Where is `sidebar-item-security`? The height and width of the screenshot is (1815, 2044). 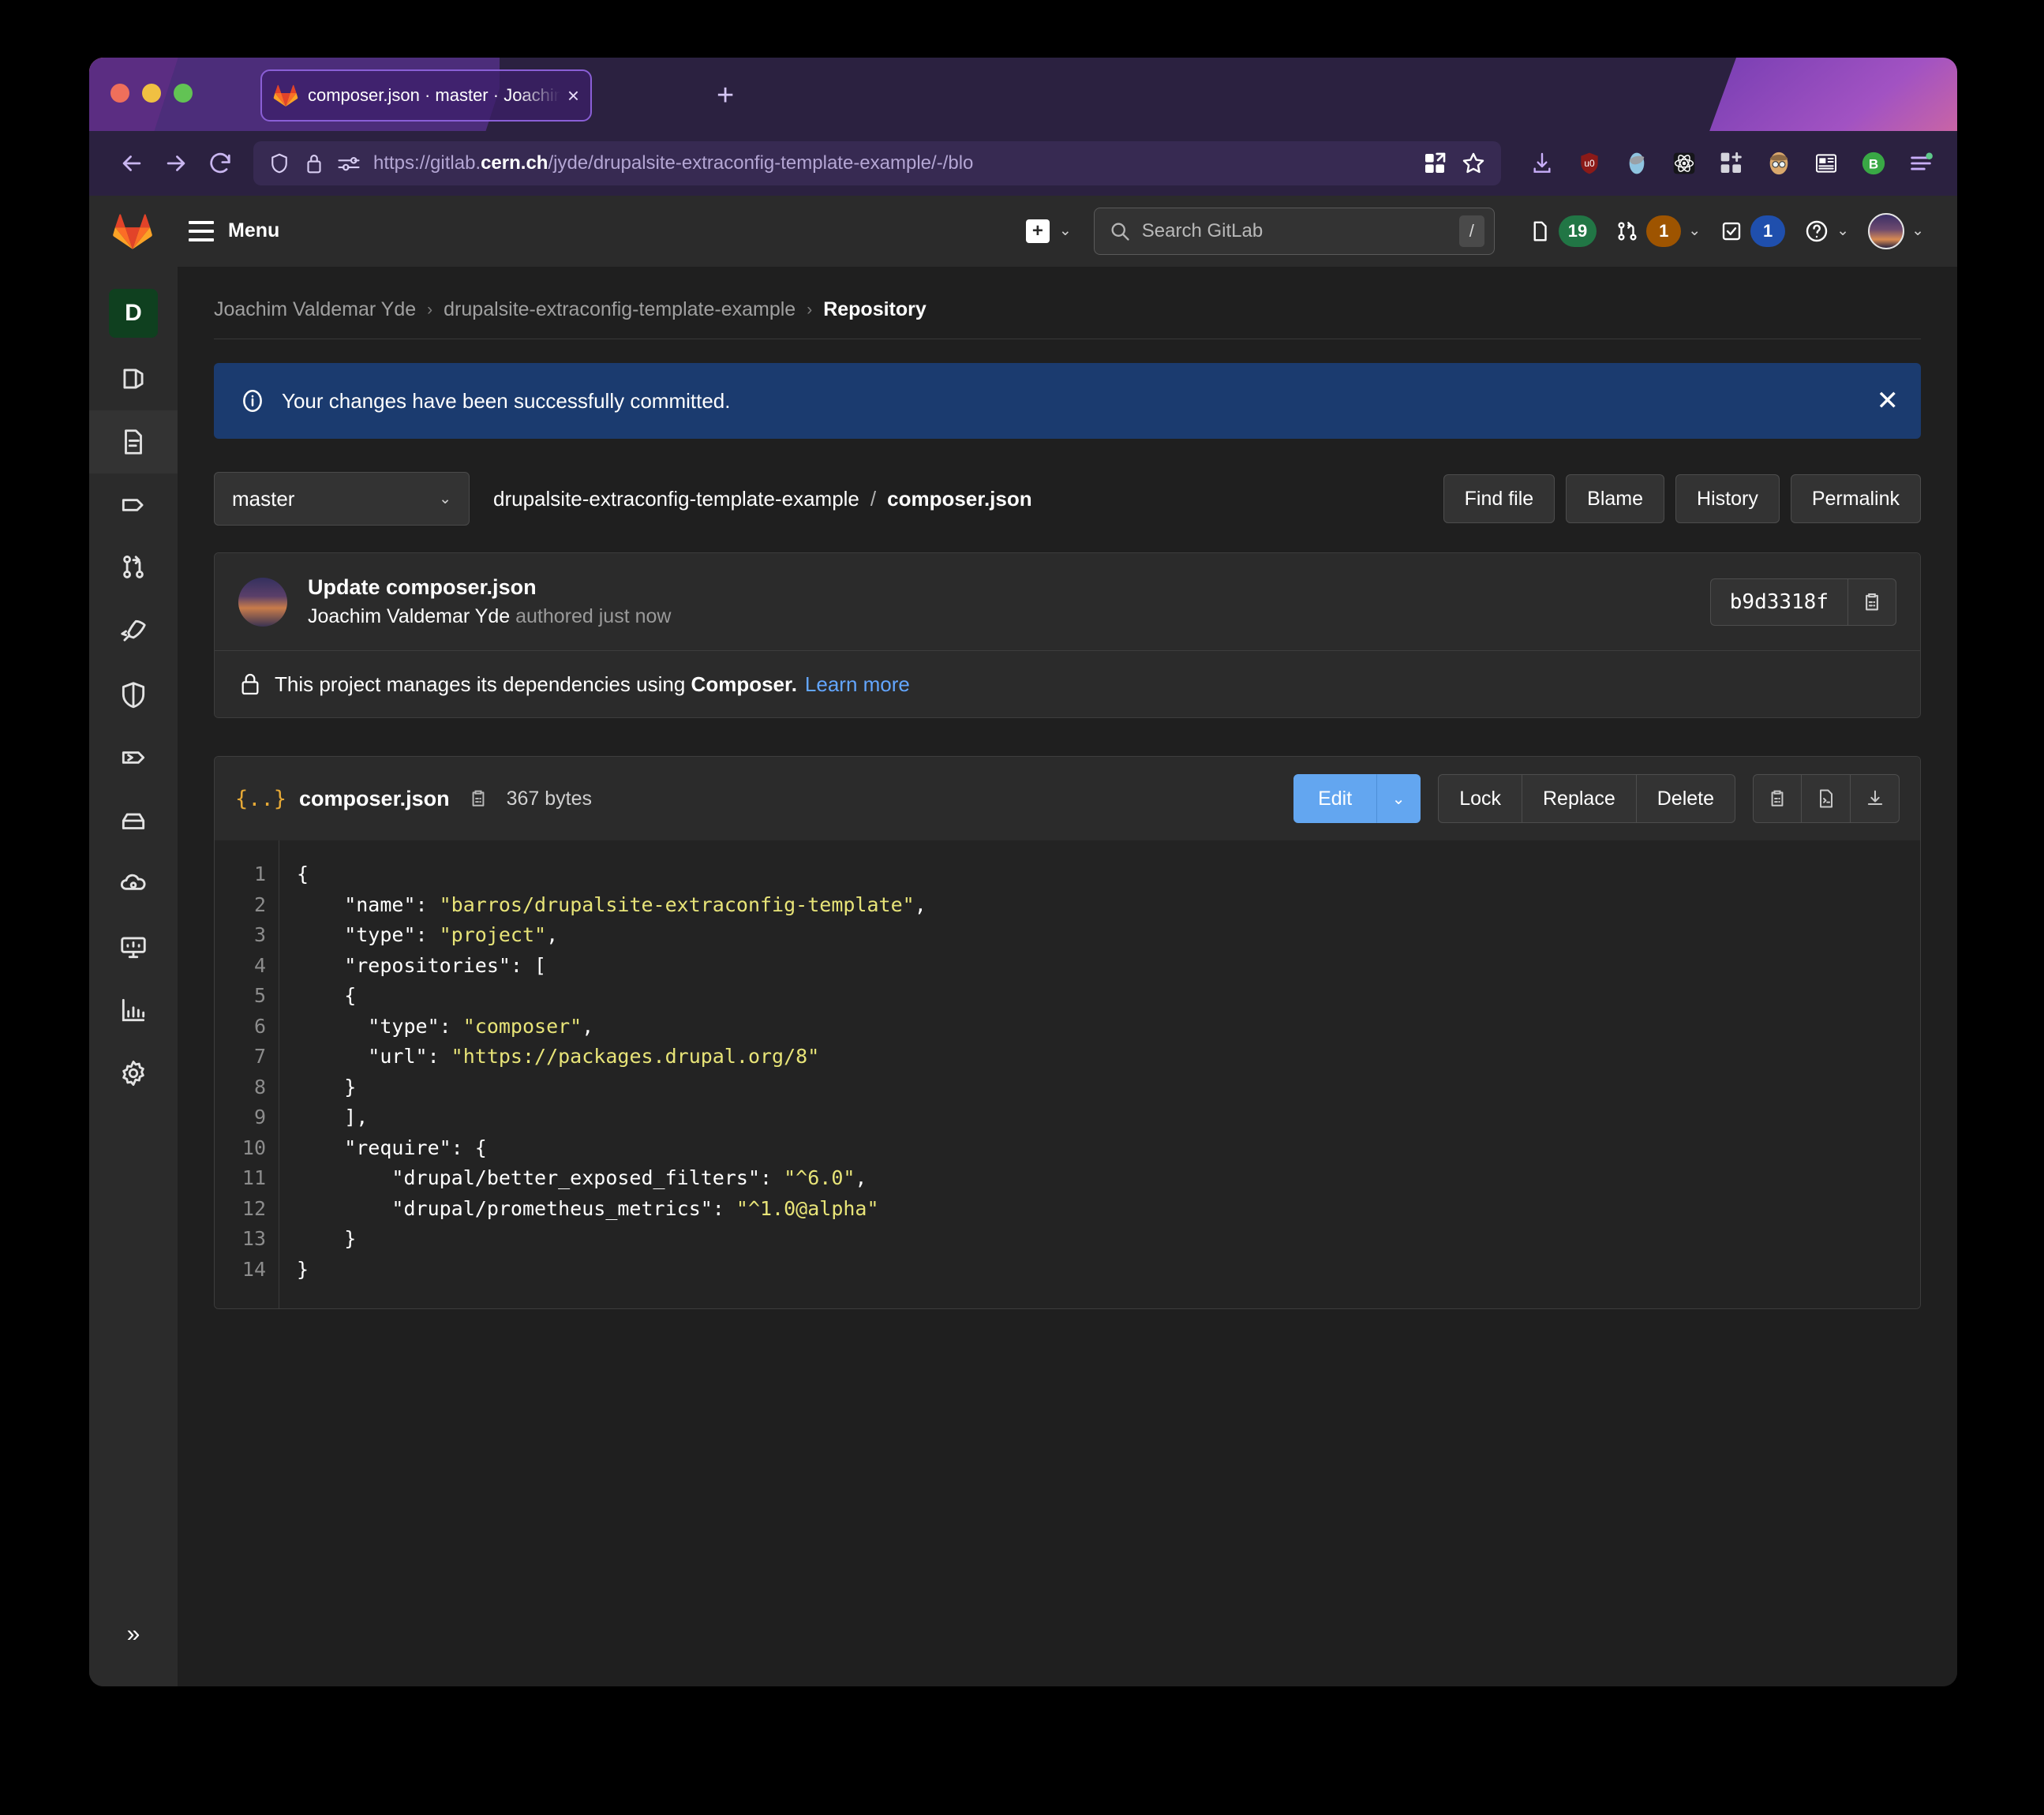
sidebar-item-security is located at coordinates (133, 694).